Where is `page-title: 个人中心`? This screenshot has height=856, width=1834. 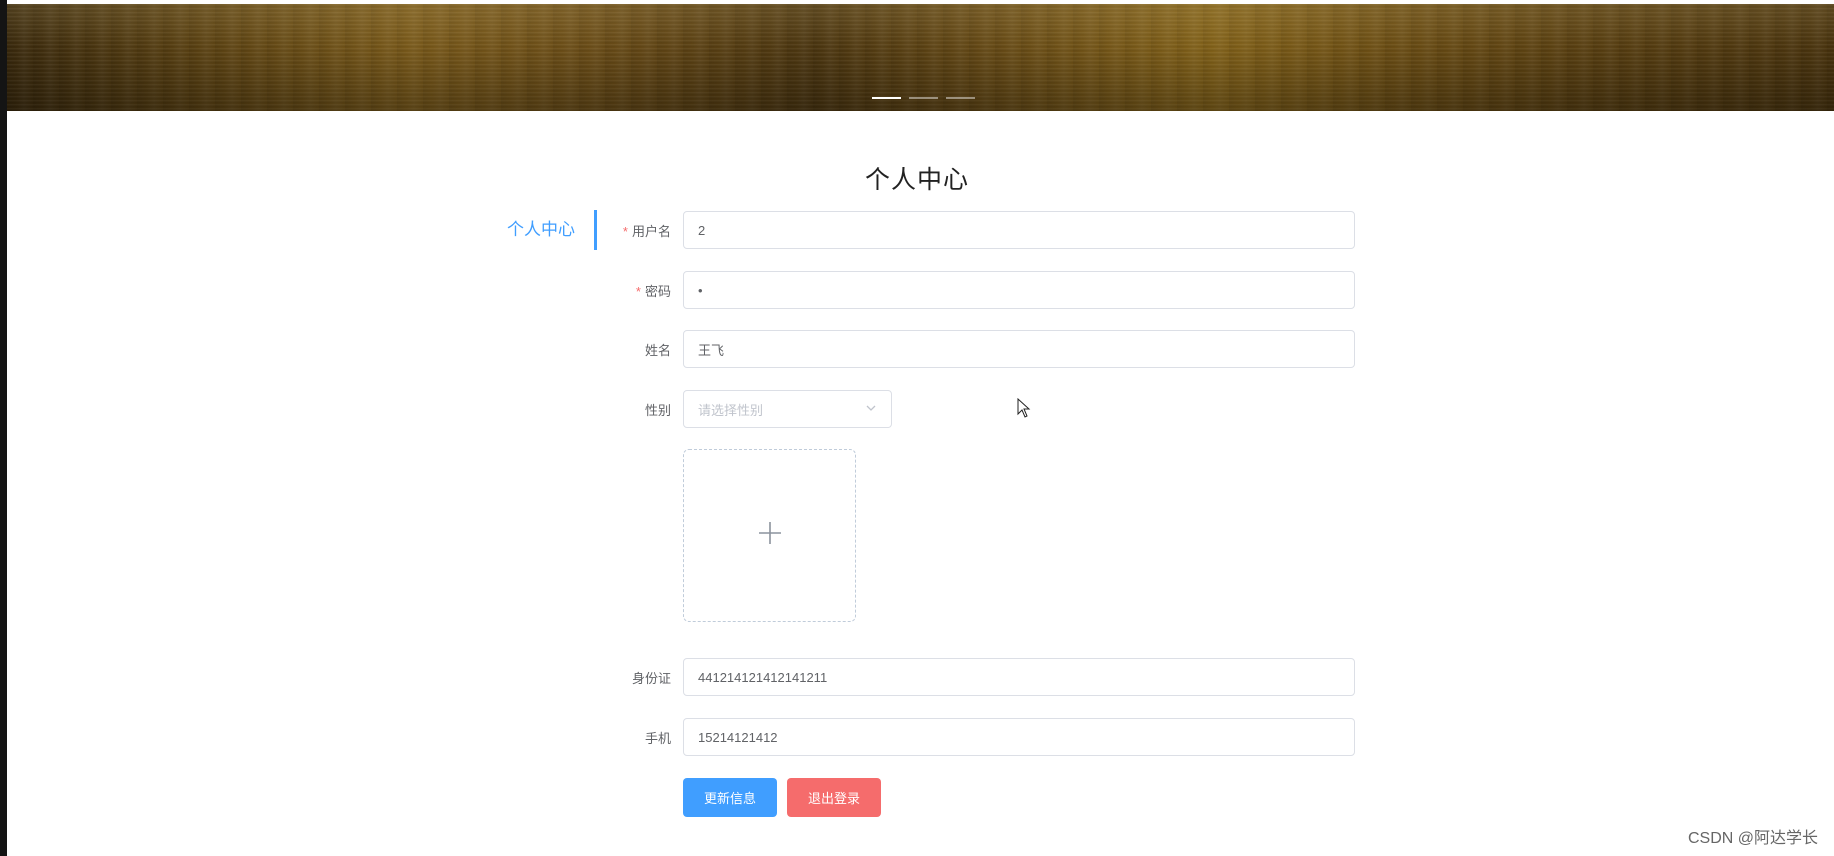
page-title: 个人中心 is located at coordinates (916, 180).